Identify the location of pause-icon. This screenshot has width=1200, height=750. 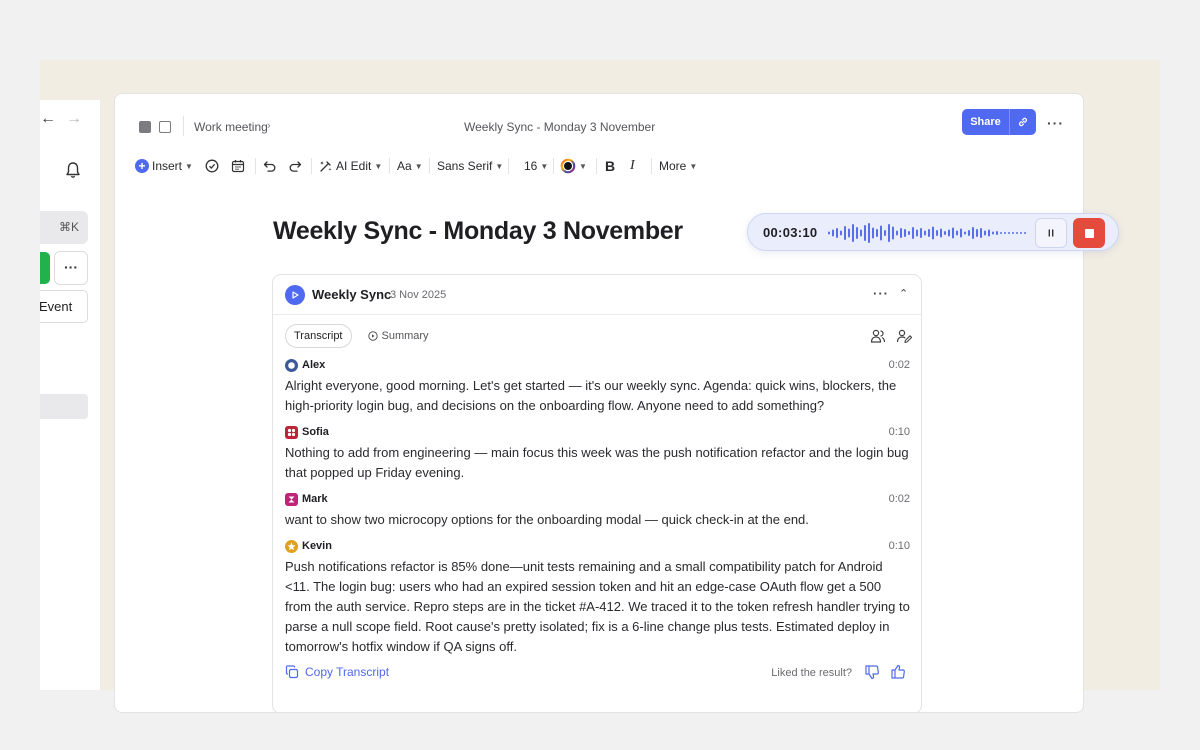
(1051, 233).